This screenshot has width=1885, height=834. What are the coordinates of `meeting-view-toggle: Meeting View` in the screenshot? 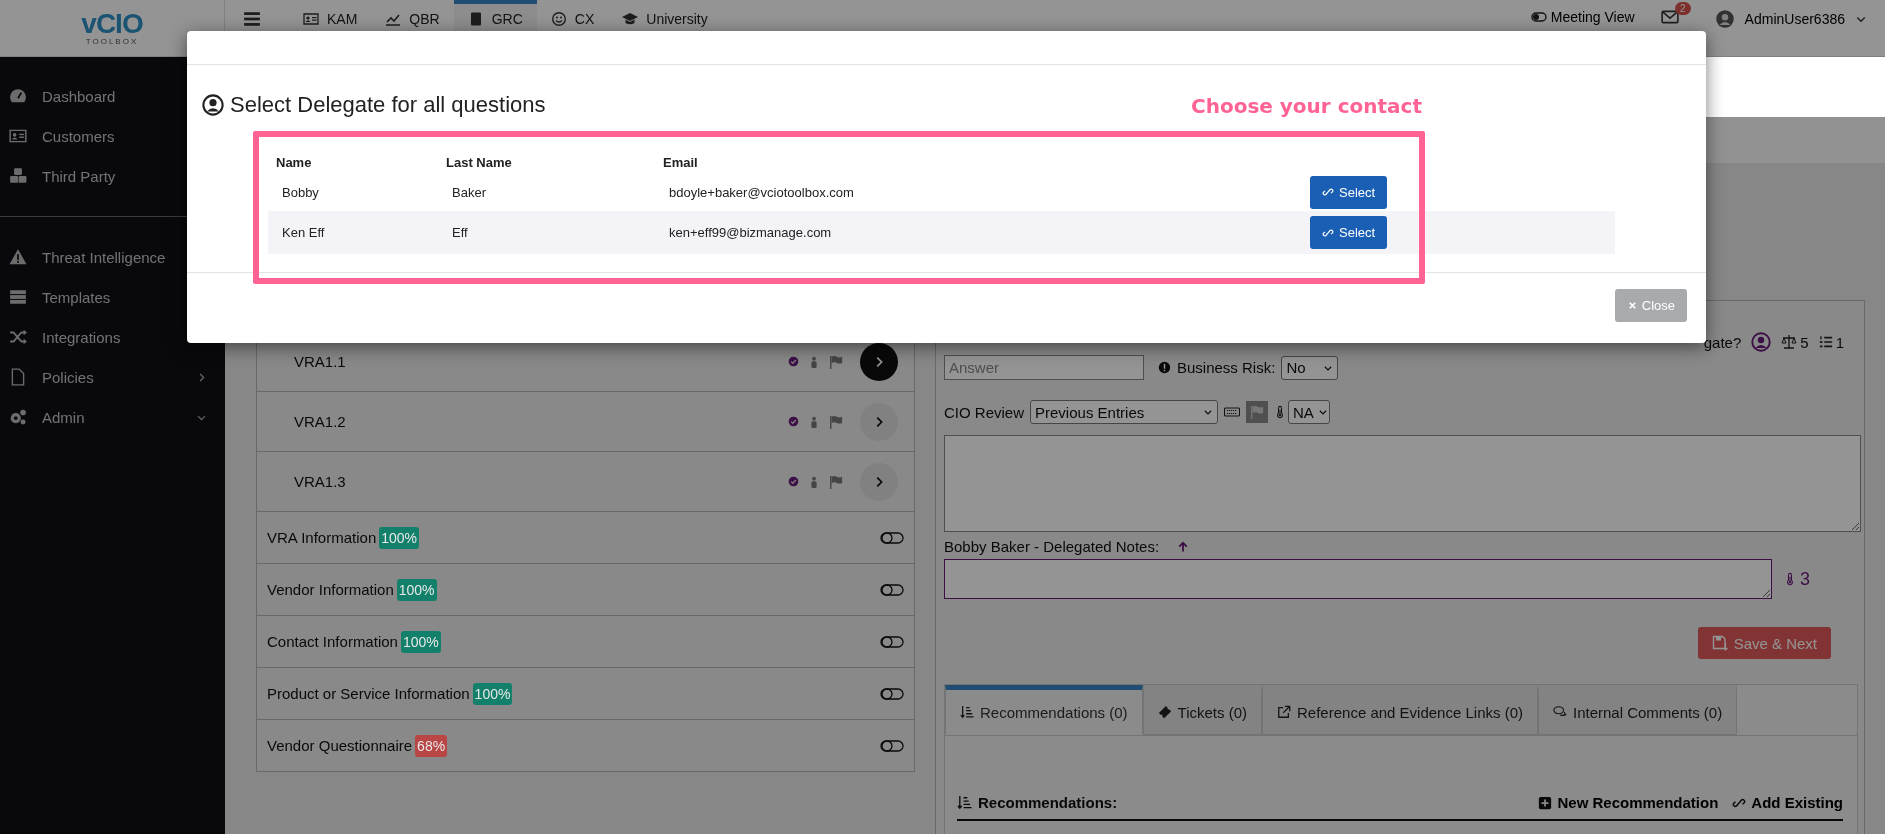 It's located at (1582, 17).